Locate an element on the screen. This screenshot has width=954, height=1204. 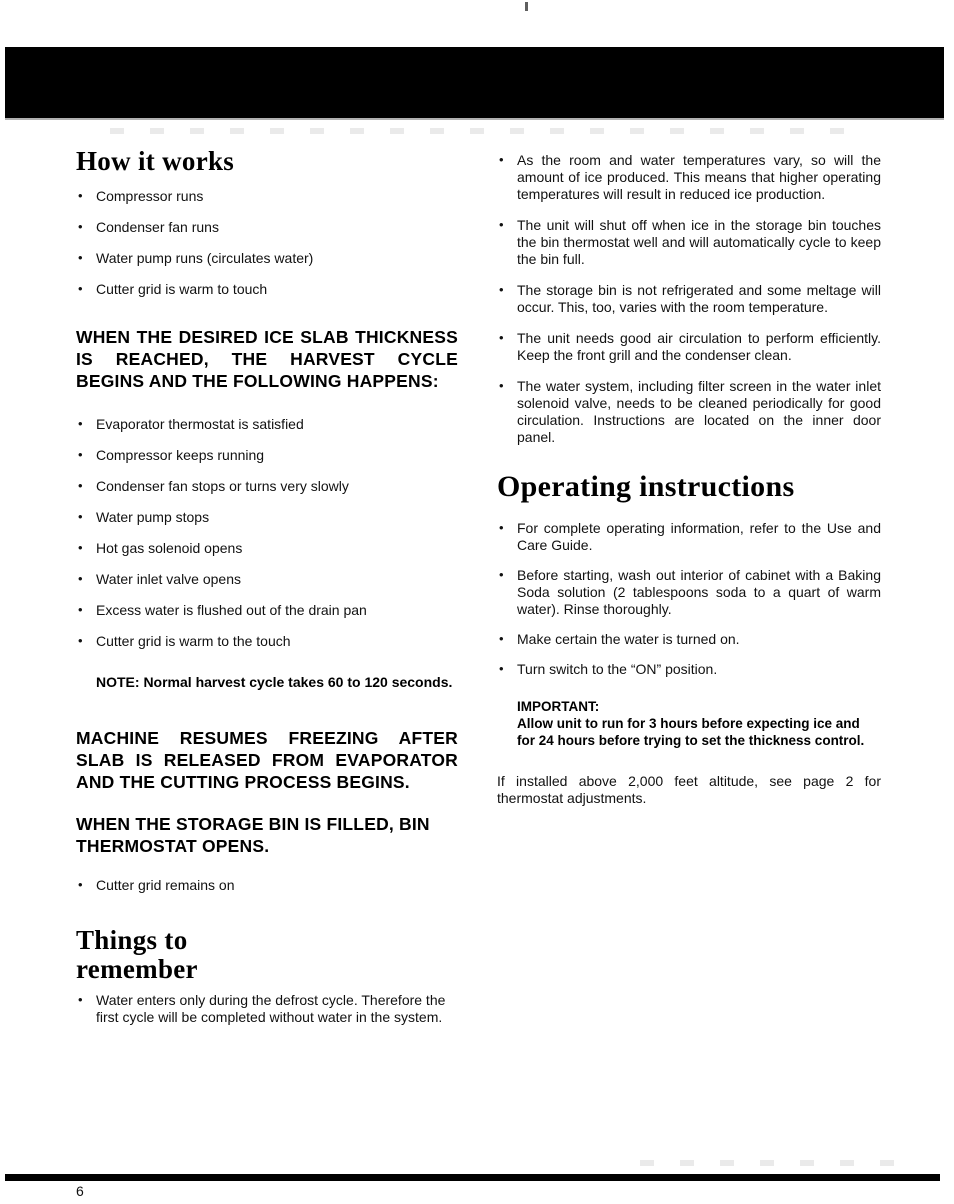
list-item: Cutter grid remains on is located at coordinates (267, 885).